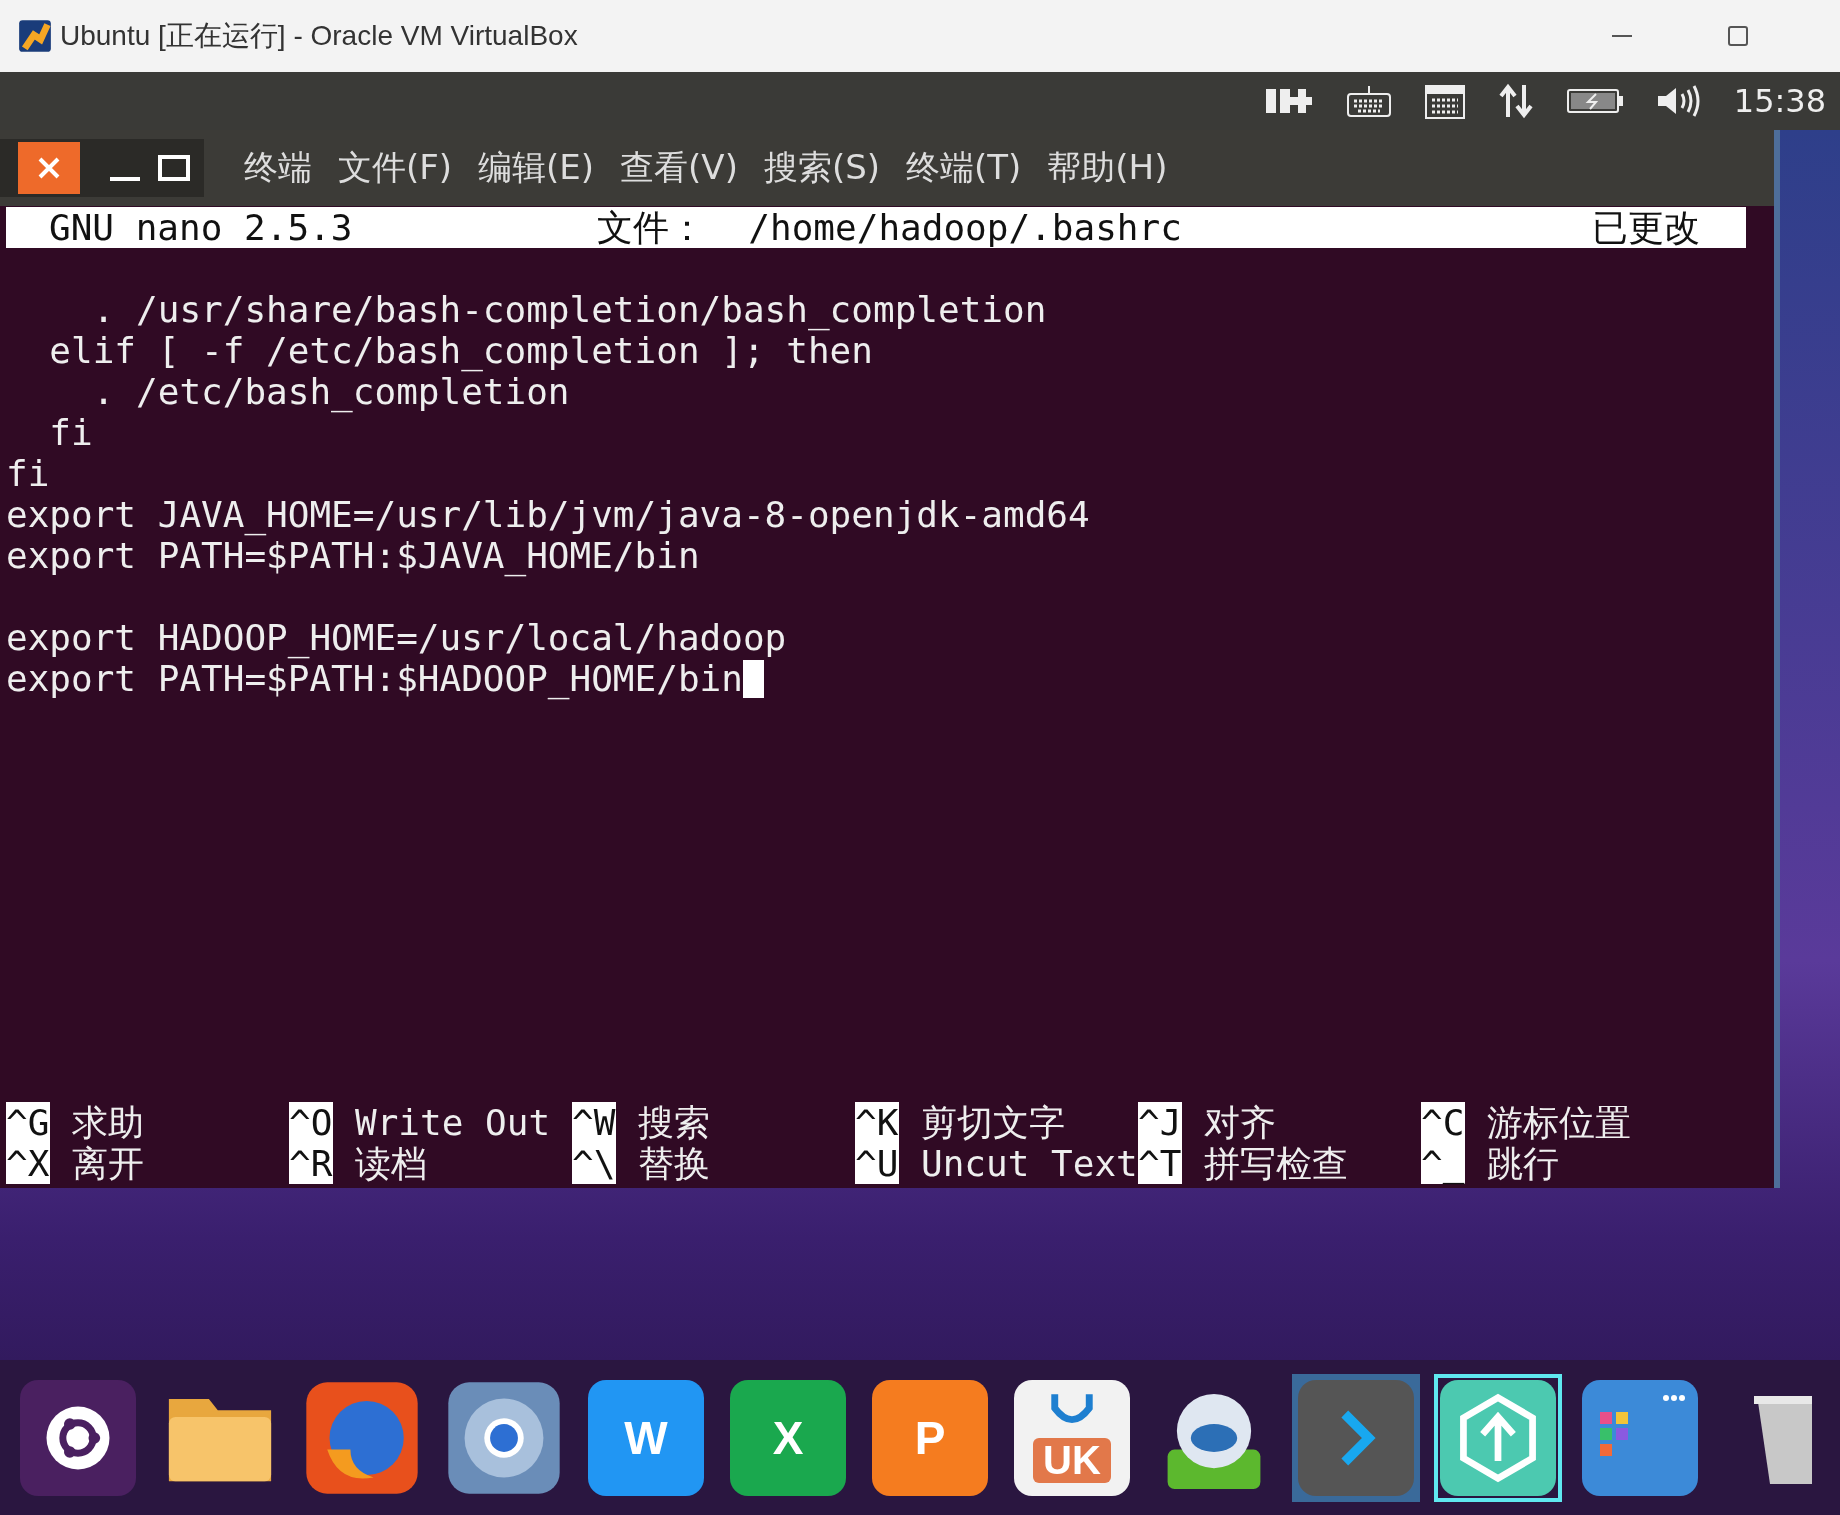  Describe the element at coordinates (396, 637) in the screenshot. I see `code-line: export HADOOP_HOME=/usr/local/hadoop` at that location.